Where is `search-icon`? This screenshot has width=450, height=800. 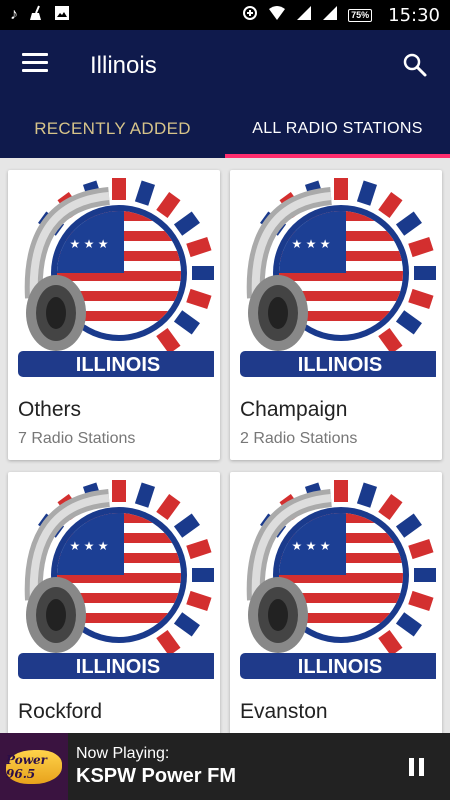 search-icon is located at coordinates (415, 65).